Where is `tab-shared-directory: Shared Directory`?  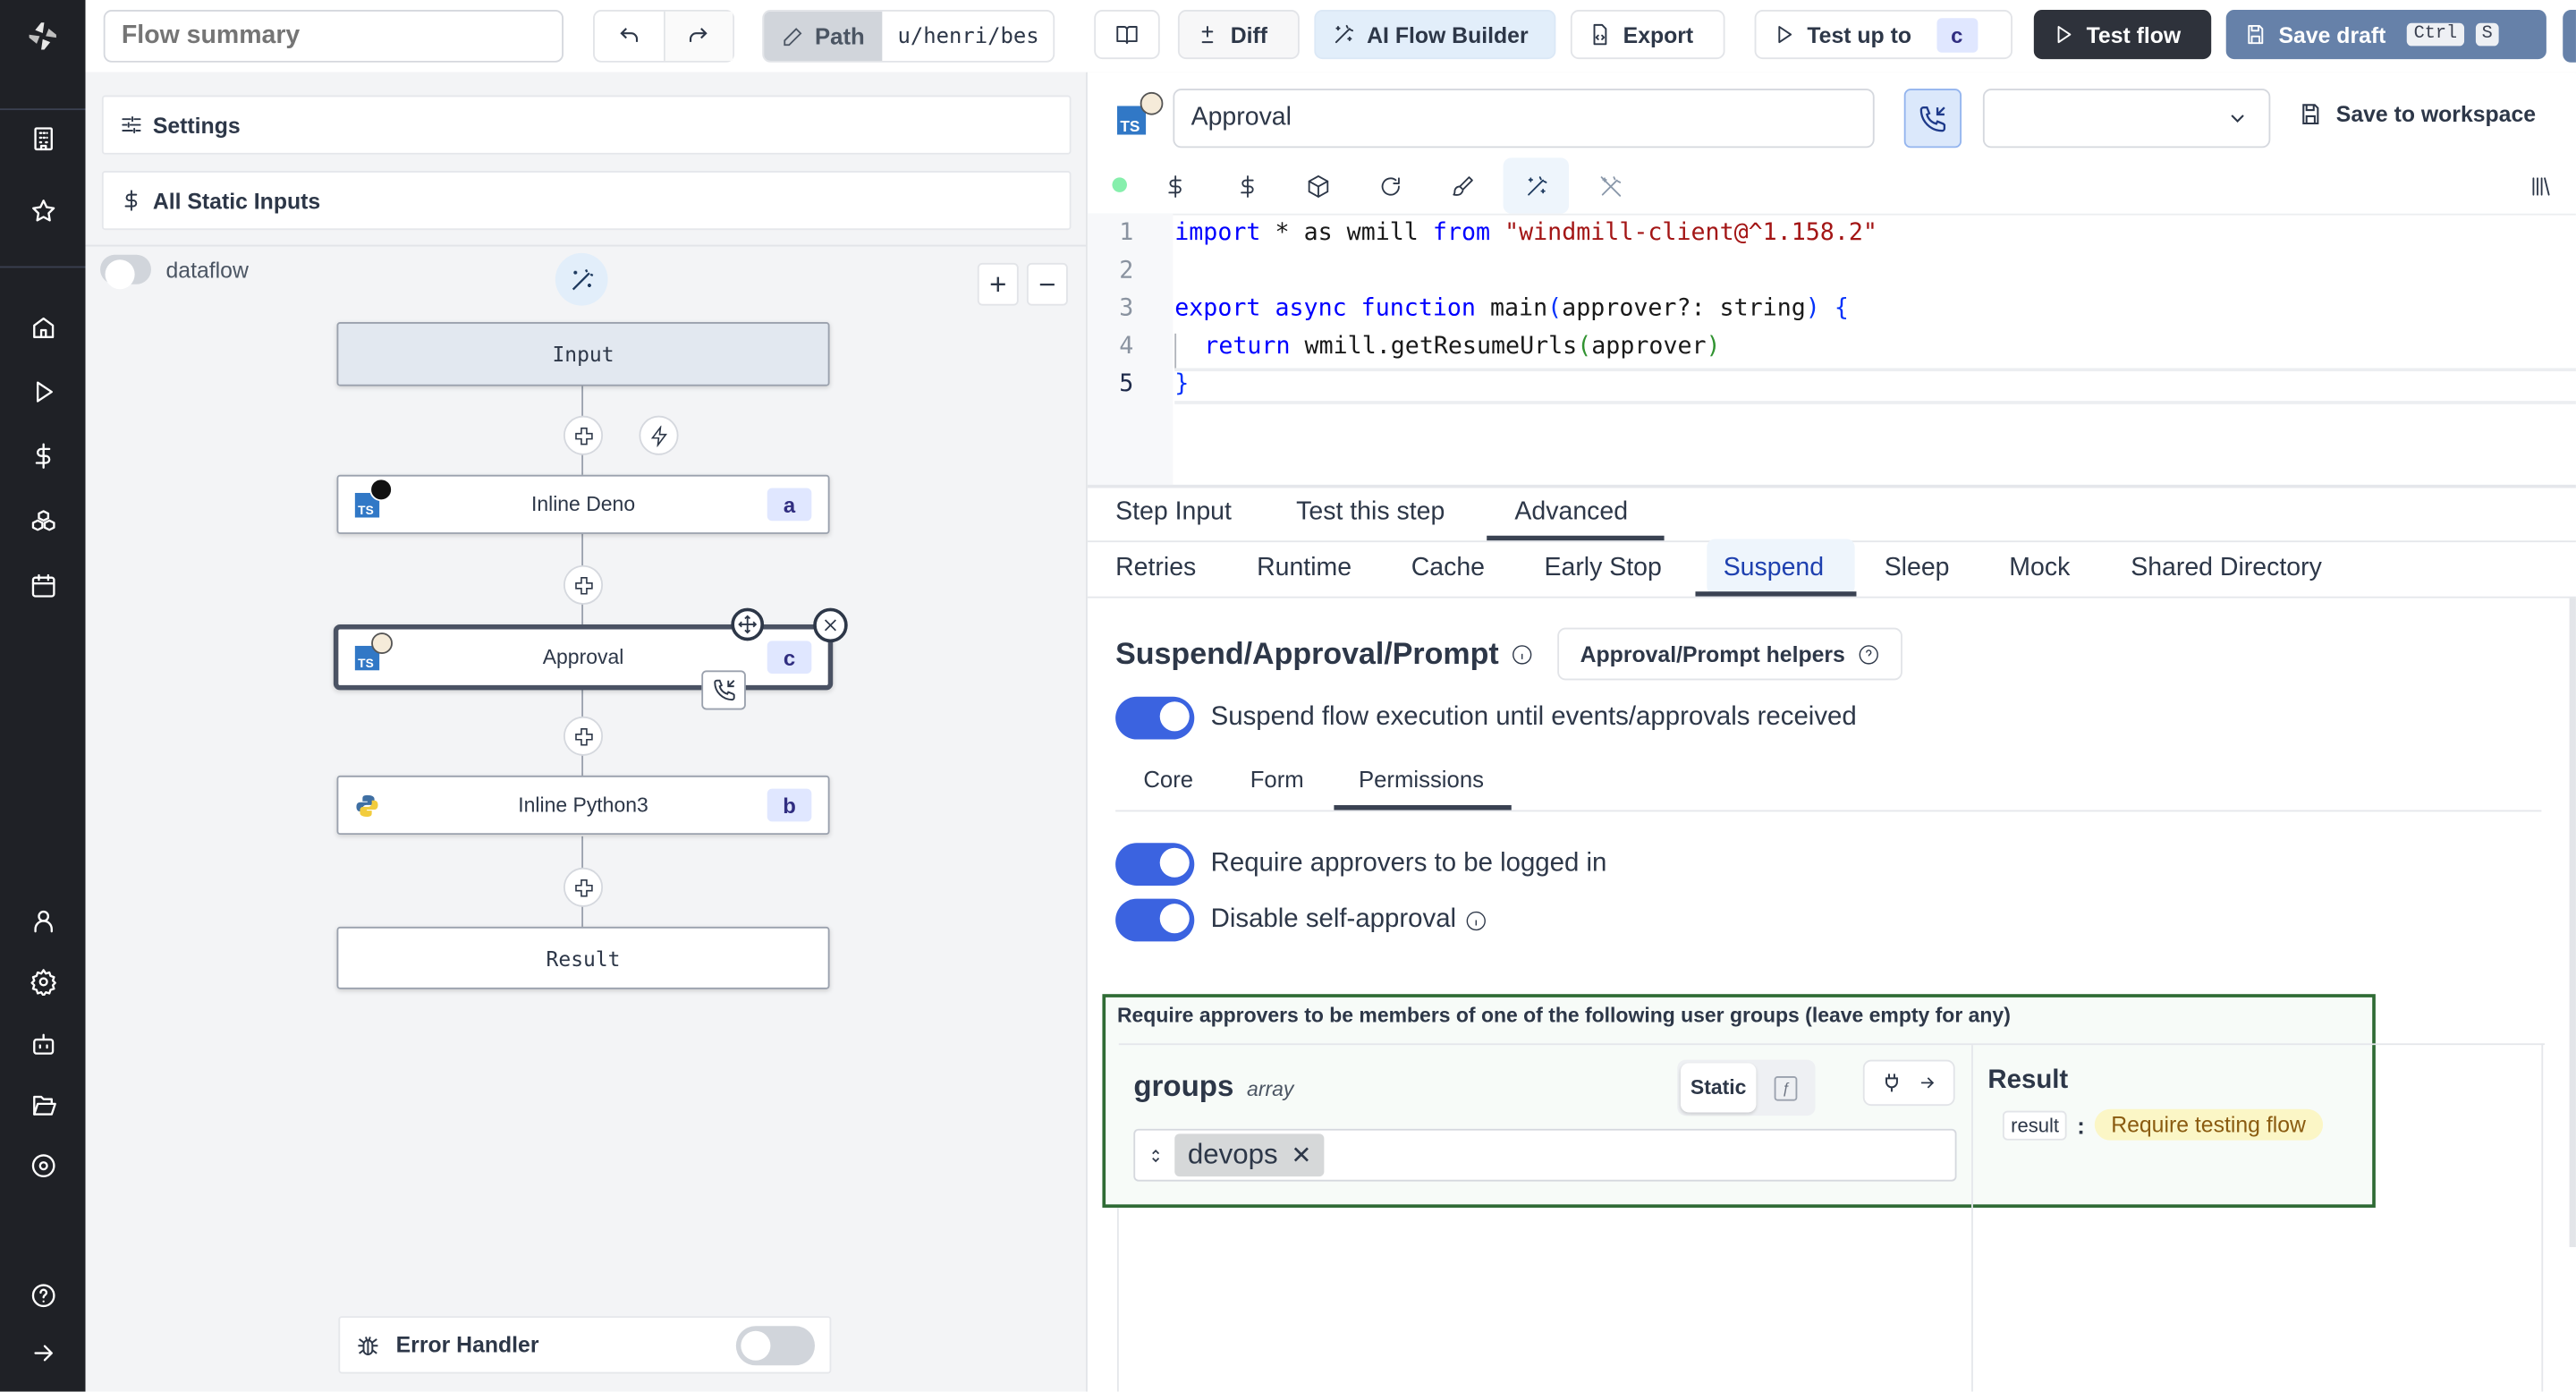 tab-shared-directory: Shared Directory is located at coordinates (2226, 568).